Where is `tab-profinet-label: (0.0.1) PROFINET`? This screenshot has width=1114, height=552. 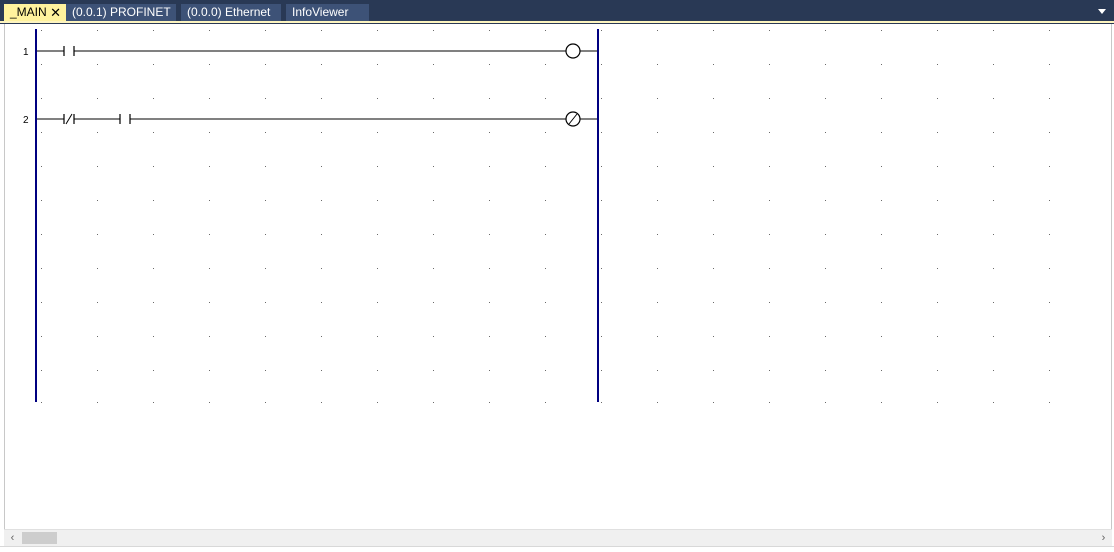
tab-profinet-label: (0.0.1) PROFINET is located at coordinates (121, 12).